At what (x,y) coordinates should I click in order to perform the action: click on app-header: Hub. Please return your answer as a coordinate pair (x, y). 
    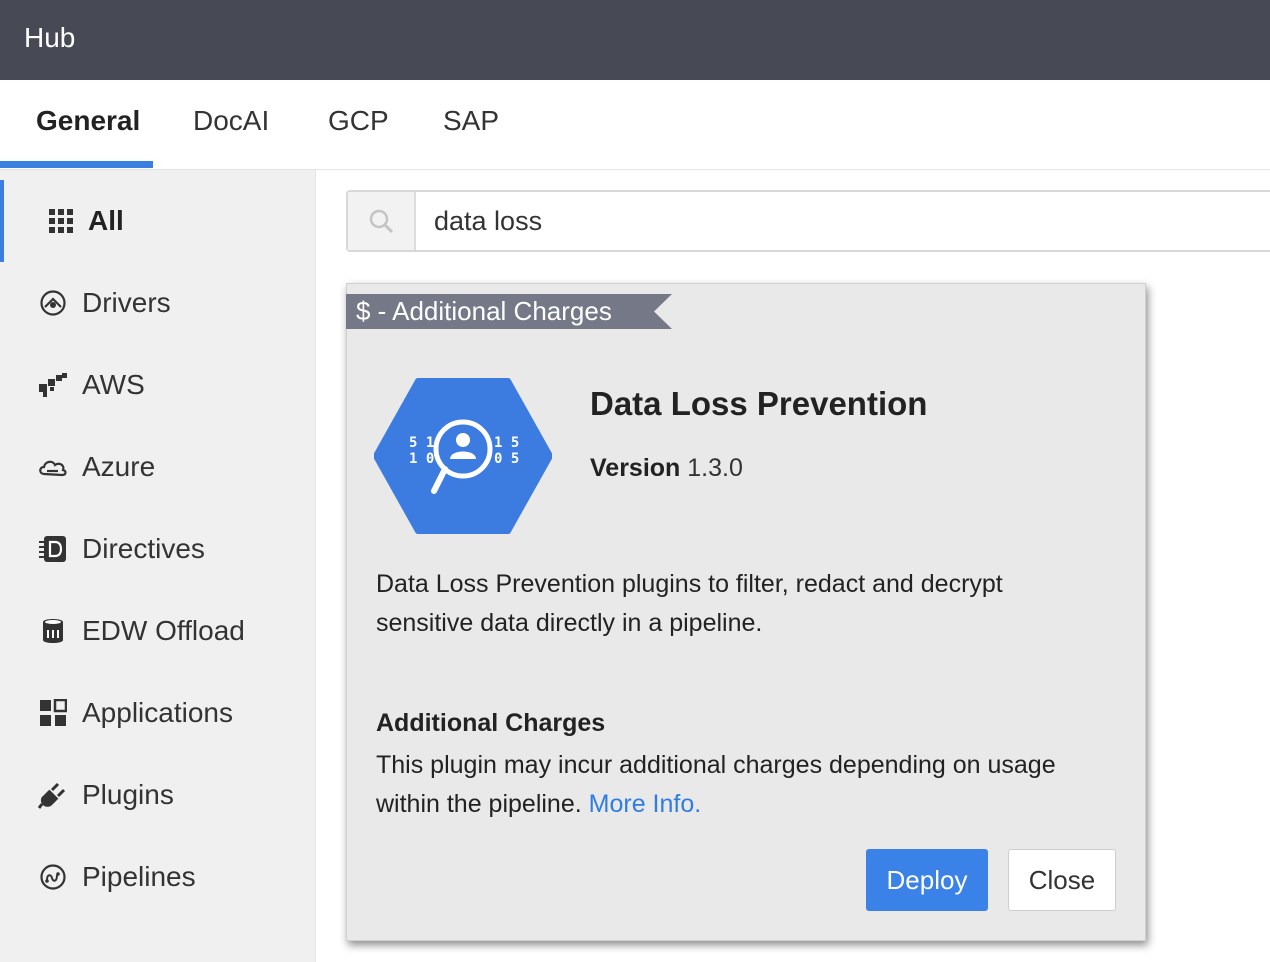
    Looking at the image, I should click on (635, 40).